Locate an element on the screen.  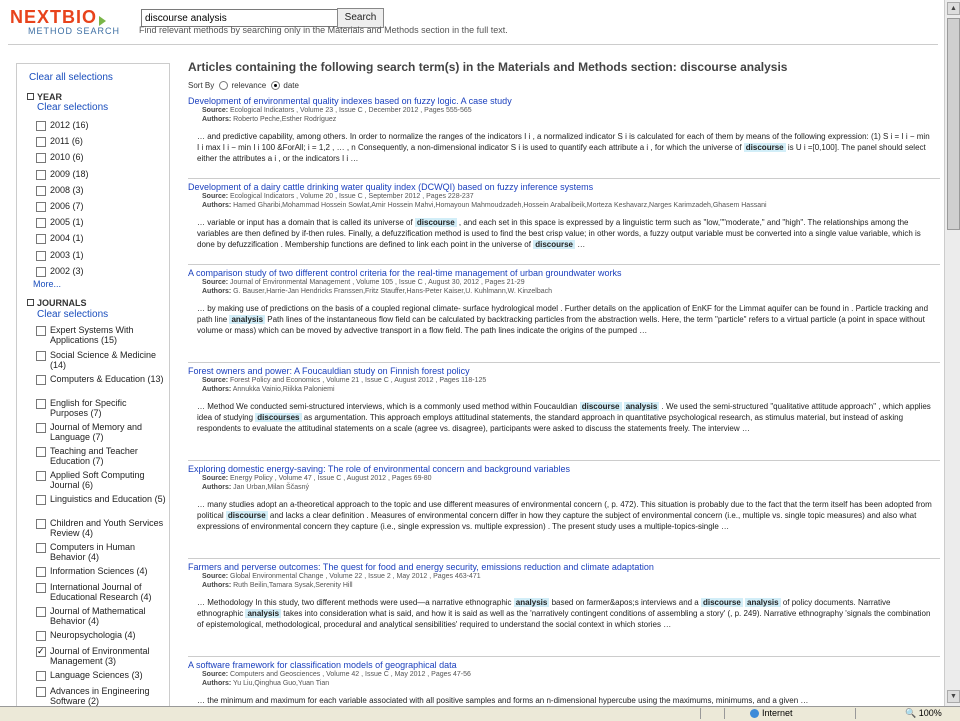
sort-relevance-radio is located at coordinates (224, 86).